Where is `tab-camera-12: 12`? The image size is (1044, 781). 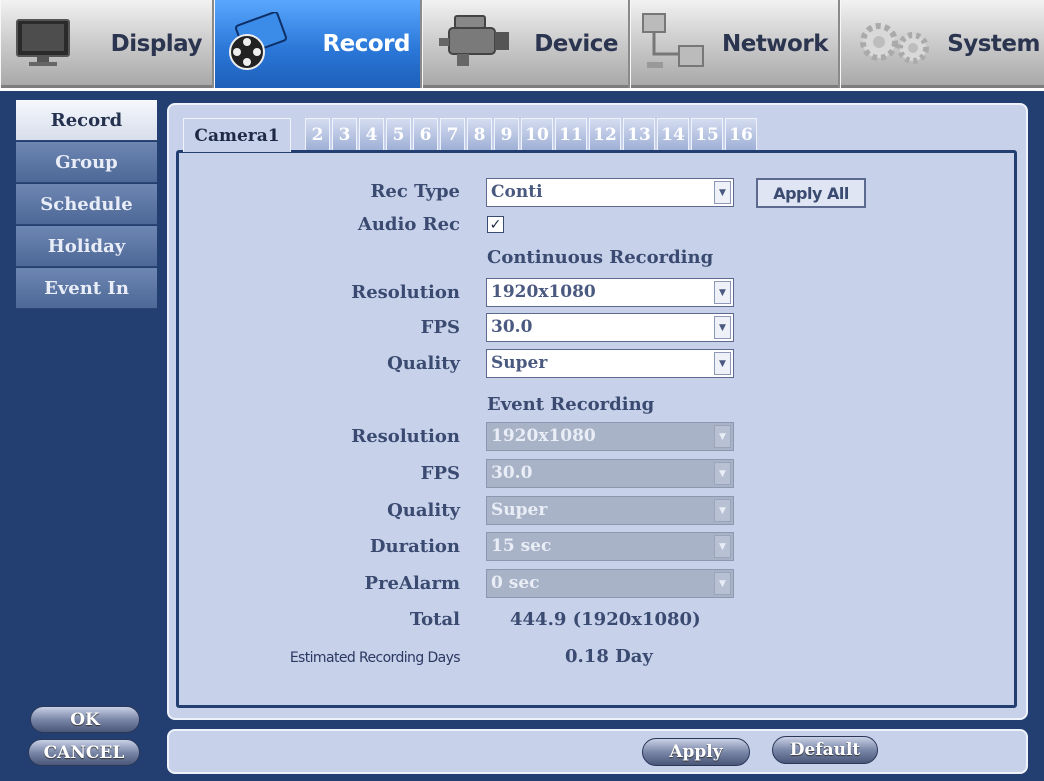
tab-camera-12: 12 is located at coordinates (605, 134).